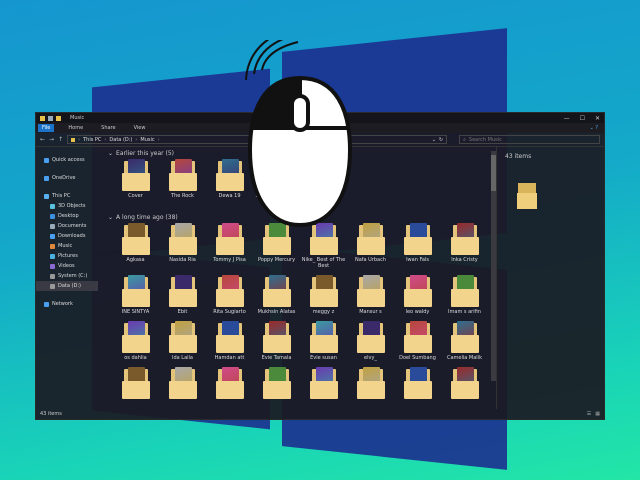 This screenshot has width=640, height=480. What do you see at coordinates (140, 128) in the screenshot?
I see `tab-view: View` at bounding box center [140, 128].